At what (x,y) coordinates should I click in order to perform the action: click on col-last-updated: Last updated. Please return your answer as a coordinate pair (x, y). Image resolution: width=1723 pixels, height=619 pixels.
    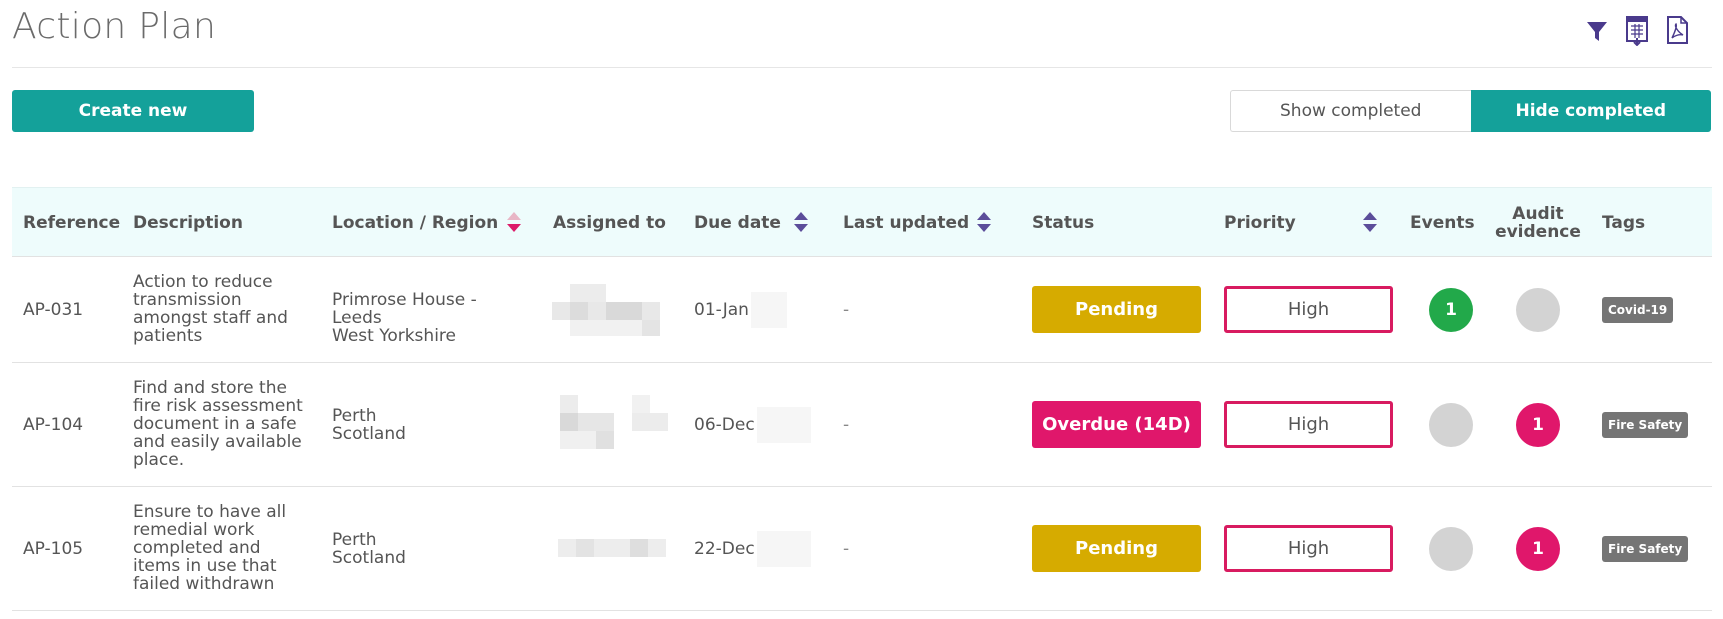
    Looking at the image, I should click on (906, 223).